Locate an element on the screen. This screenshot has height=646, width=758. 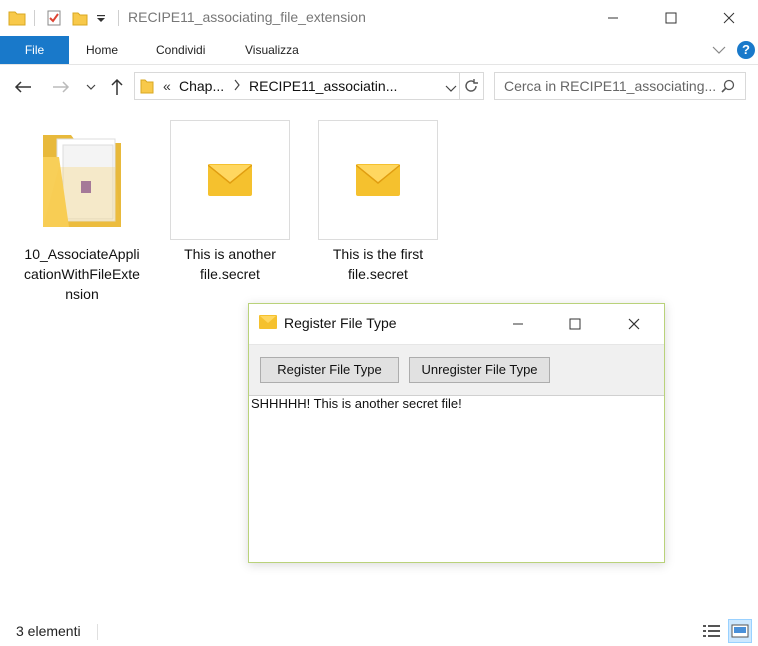
help-icon: ? is located at coordinates (746, 50).